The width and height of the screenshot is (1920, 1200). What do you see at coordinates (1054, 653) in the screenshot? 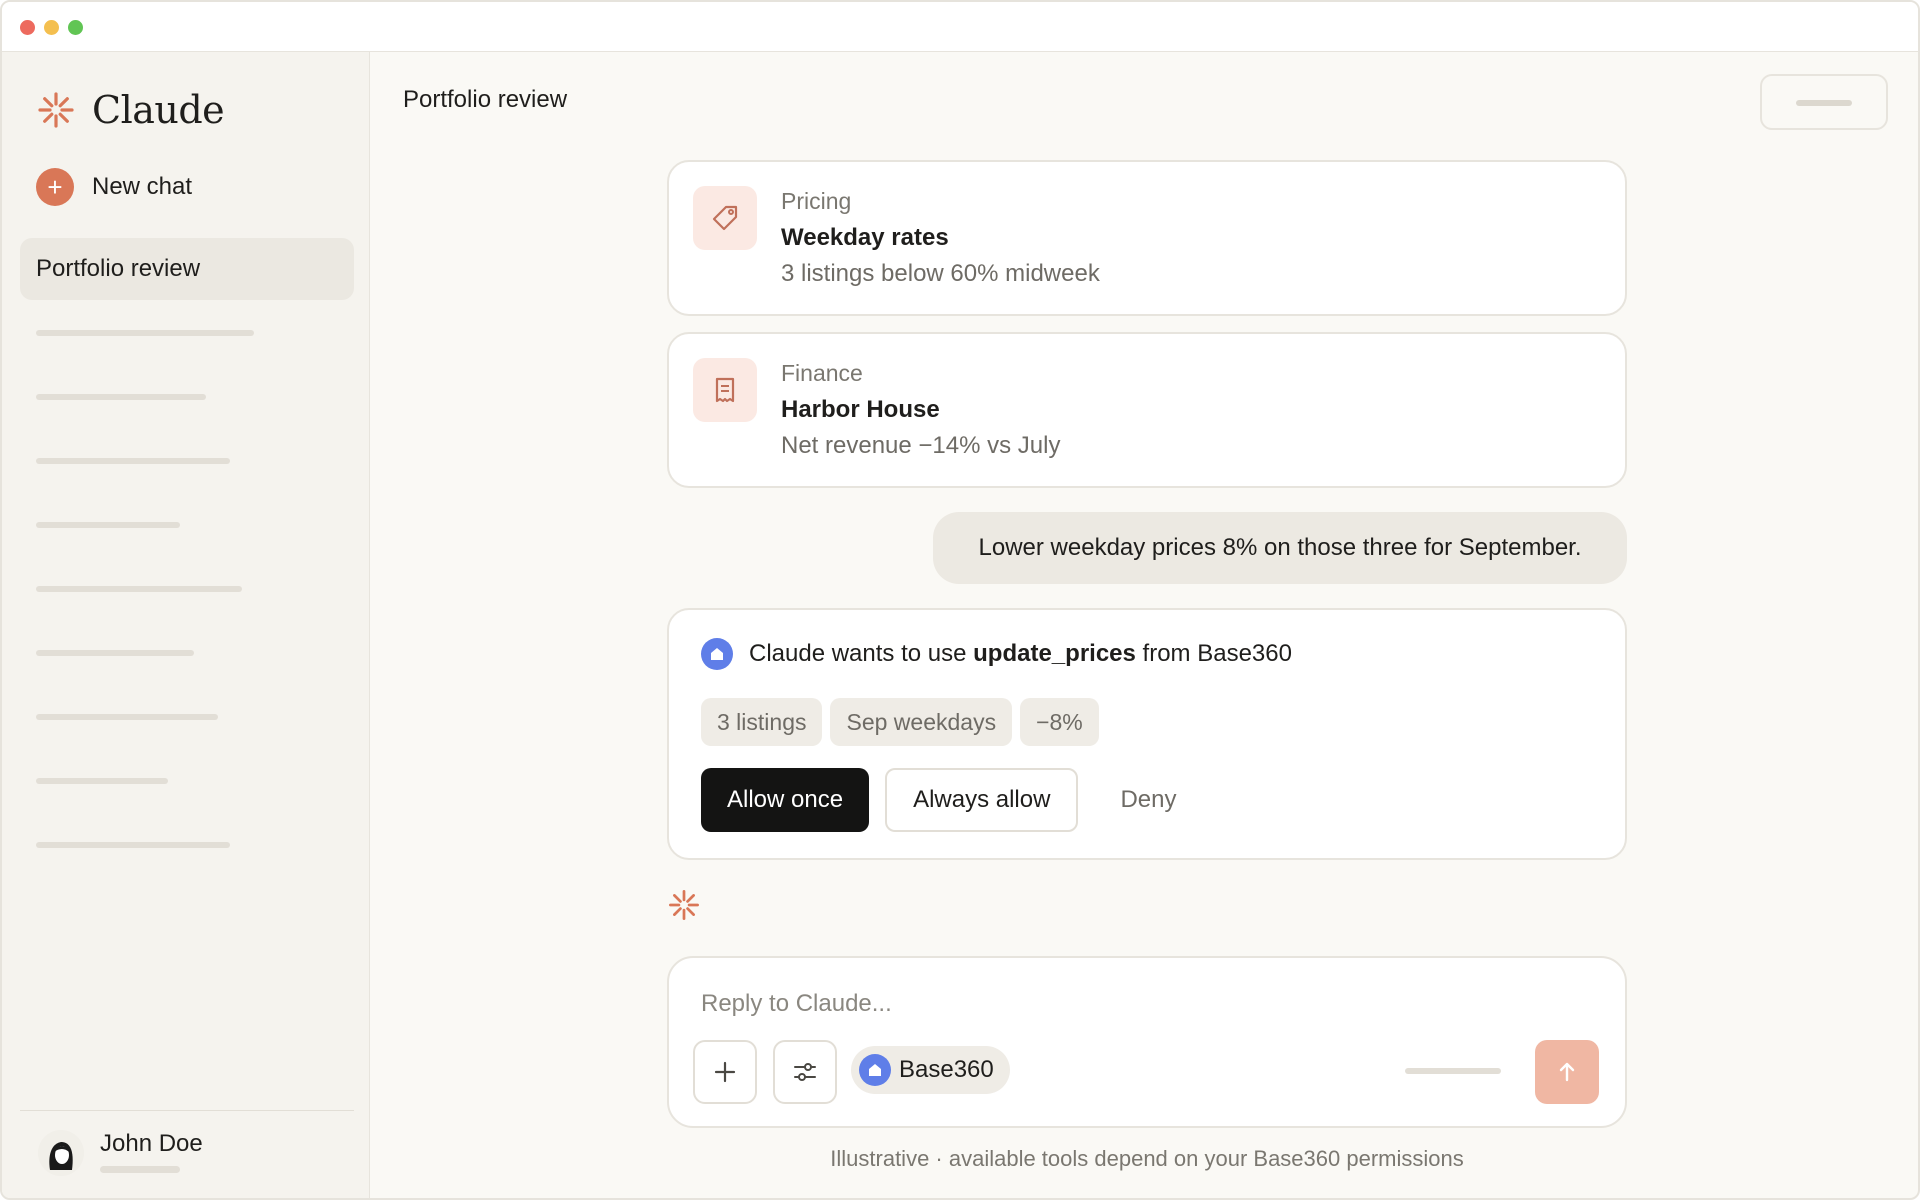
I see `tool-name: update_prices` at bounding box center [1054, 653].